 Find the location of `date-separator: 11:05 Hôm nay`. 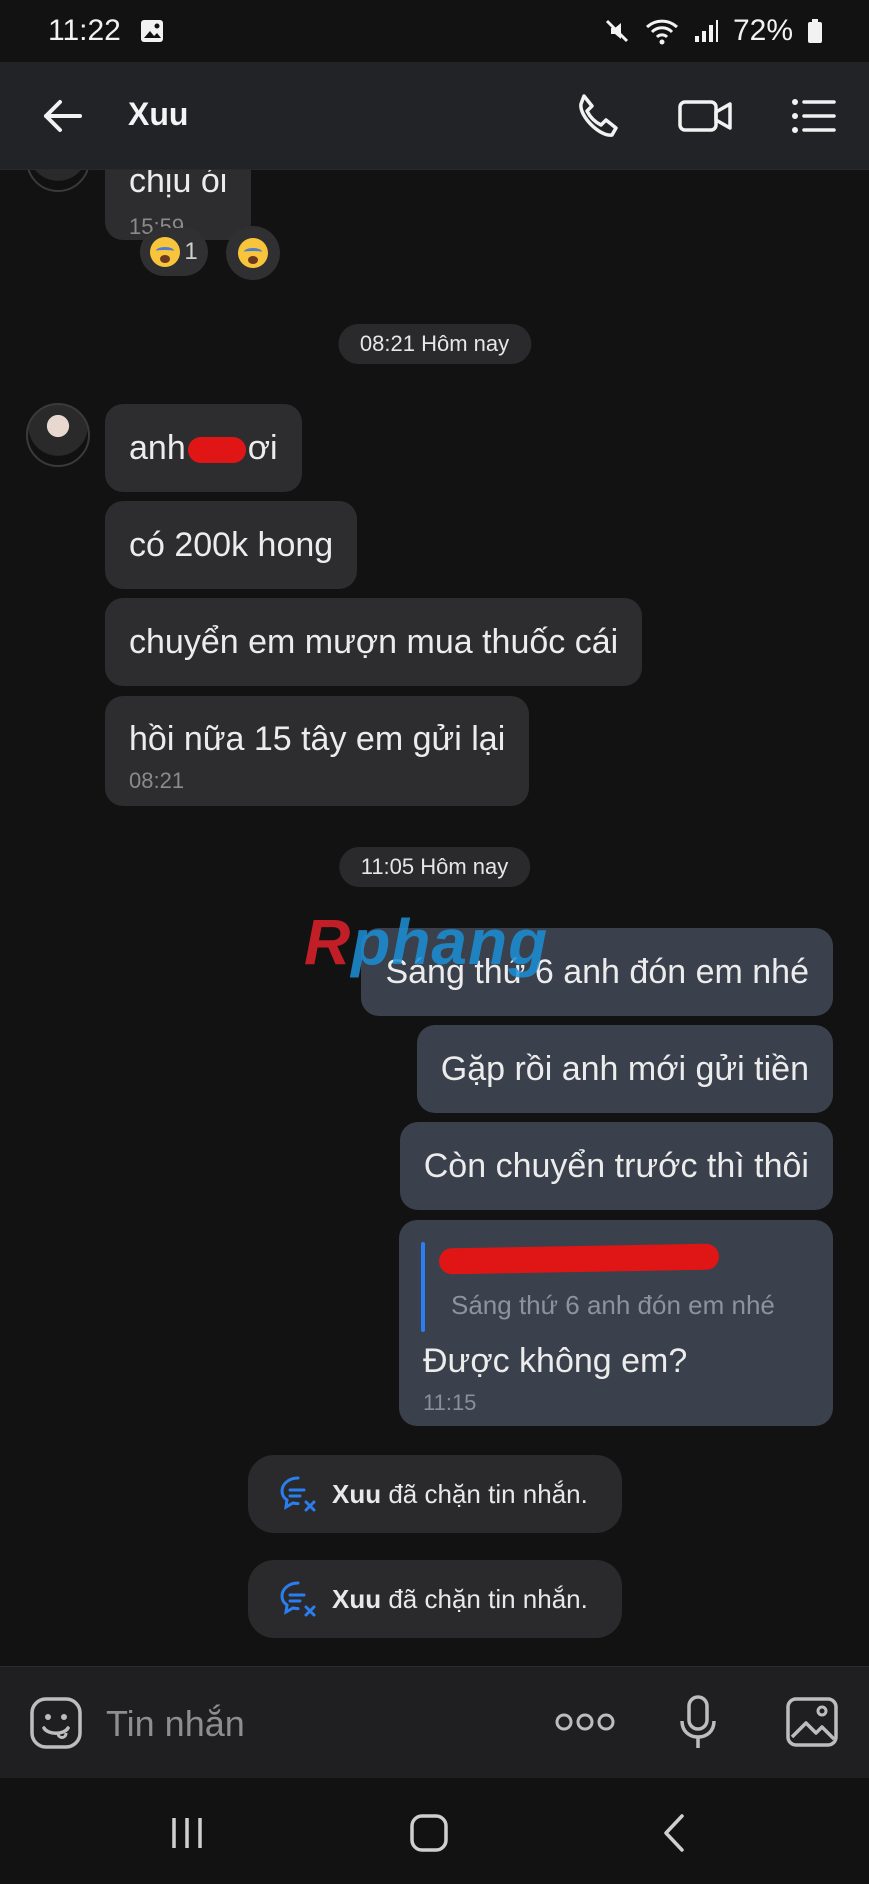

date-separator: 11:05 Hôm nay is located at coordinates (434, 867).